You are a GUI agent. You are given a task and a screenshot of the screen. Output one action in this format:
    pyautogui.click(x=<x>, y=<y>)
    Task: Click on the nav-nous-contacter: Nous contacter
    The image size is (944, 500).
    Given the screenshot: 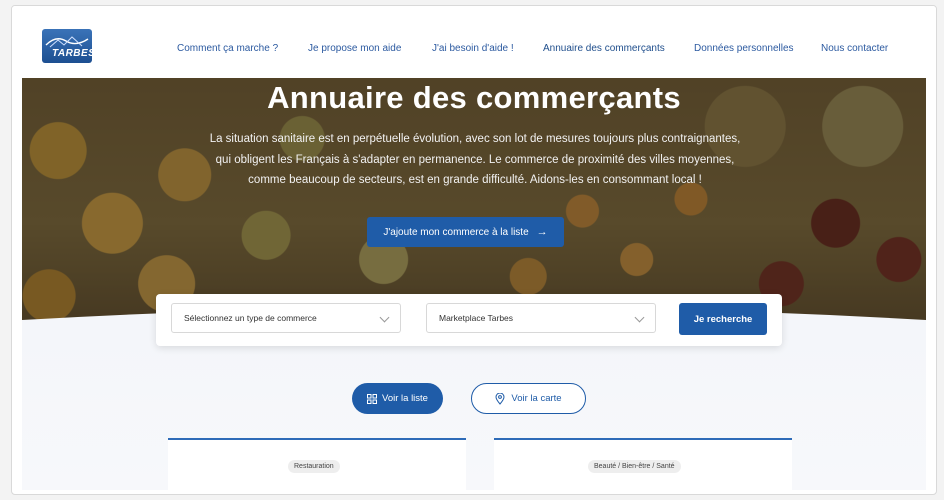 What is the action you would take?
    pyautogui.click(x=854, y=48)
    